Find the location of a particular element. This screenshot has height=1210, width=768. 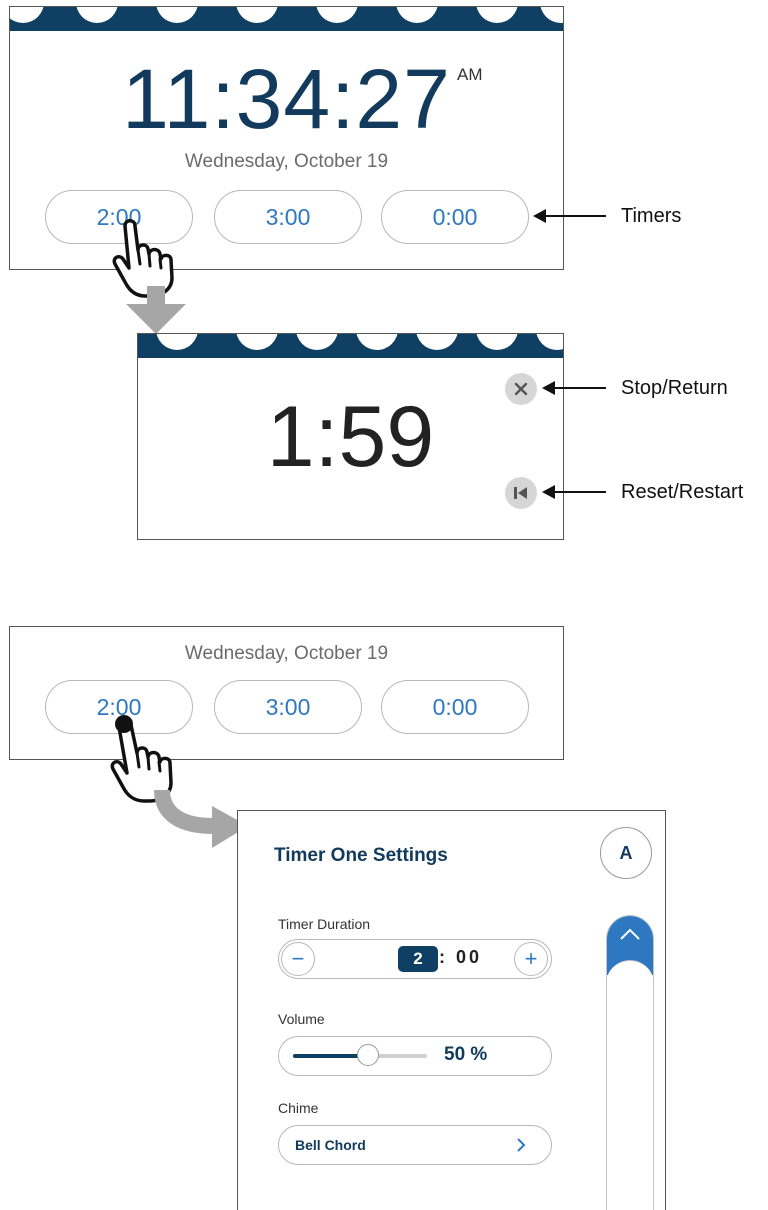

avatar: A is located at coordinates (626, 853).